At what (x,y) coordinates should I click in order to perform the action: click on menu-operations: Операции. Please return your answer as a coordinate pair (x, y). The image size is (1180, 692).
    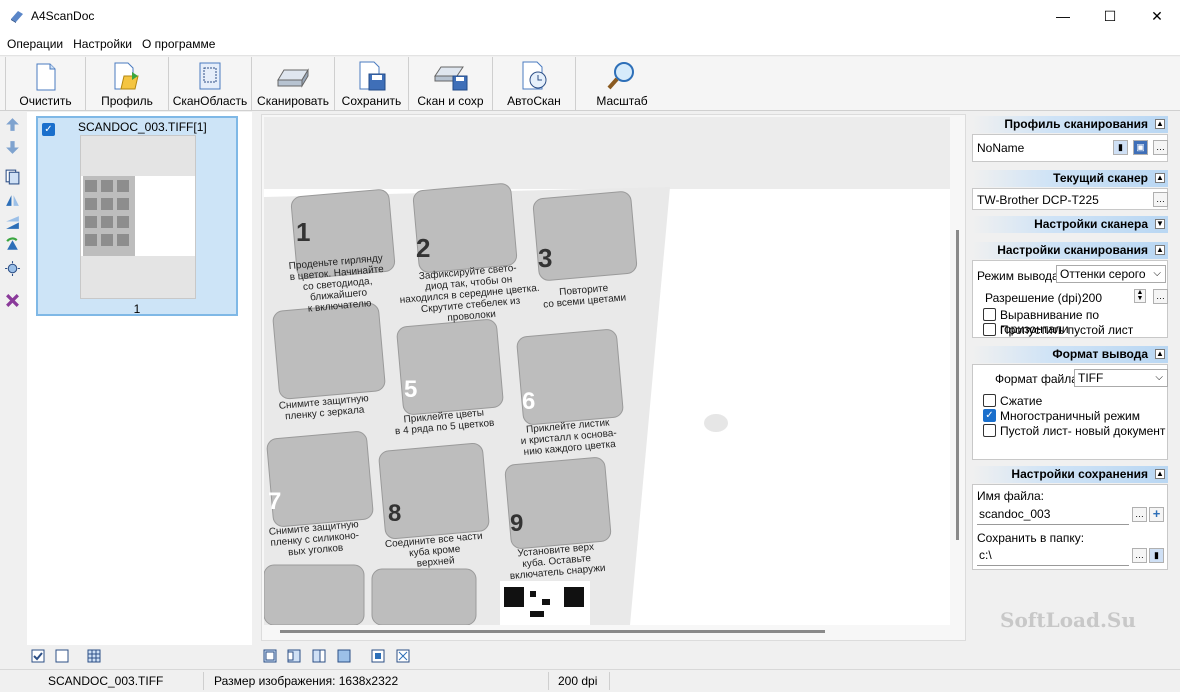
    Looking at the image, I should click on (35, 44).